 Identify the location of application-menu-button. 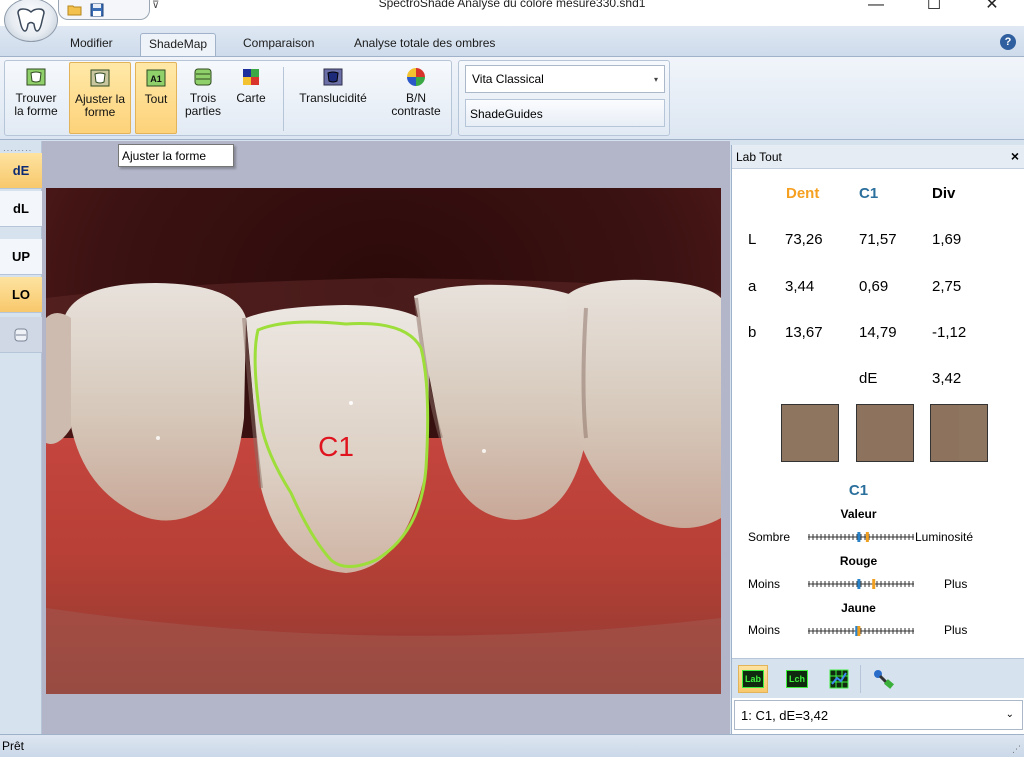
(31, 21).